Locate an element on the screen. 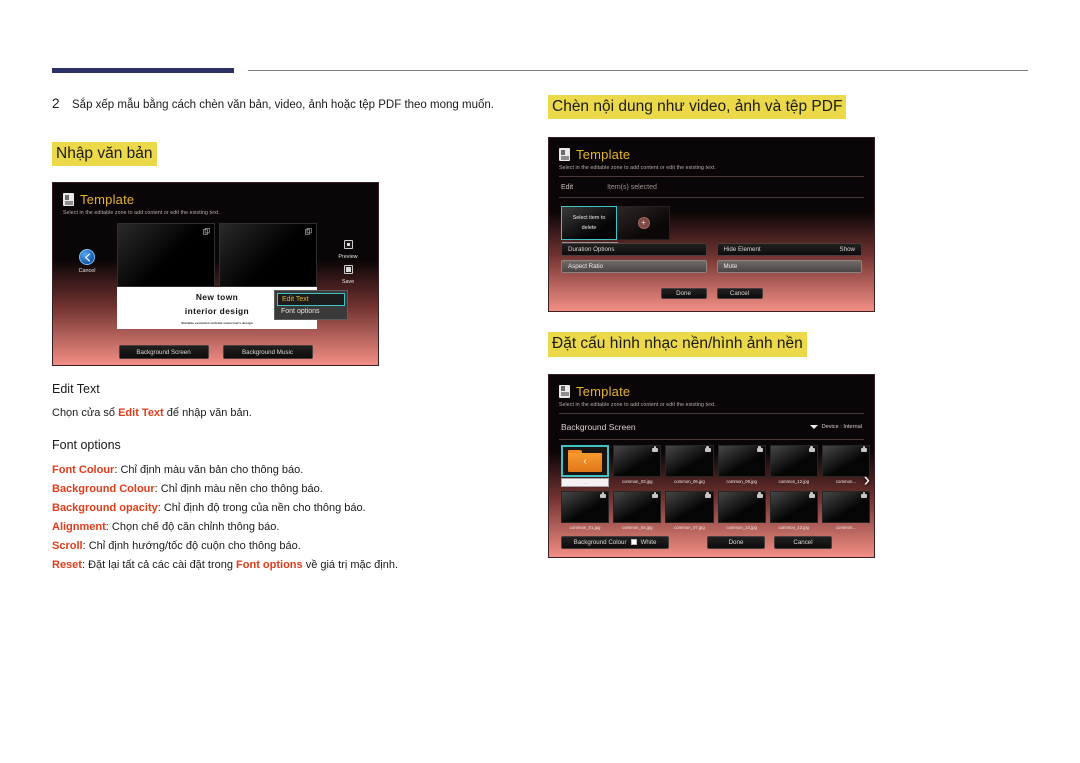  step-number: 2 is located at coordinates (56, 103).